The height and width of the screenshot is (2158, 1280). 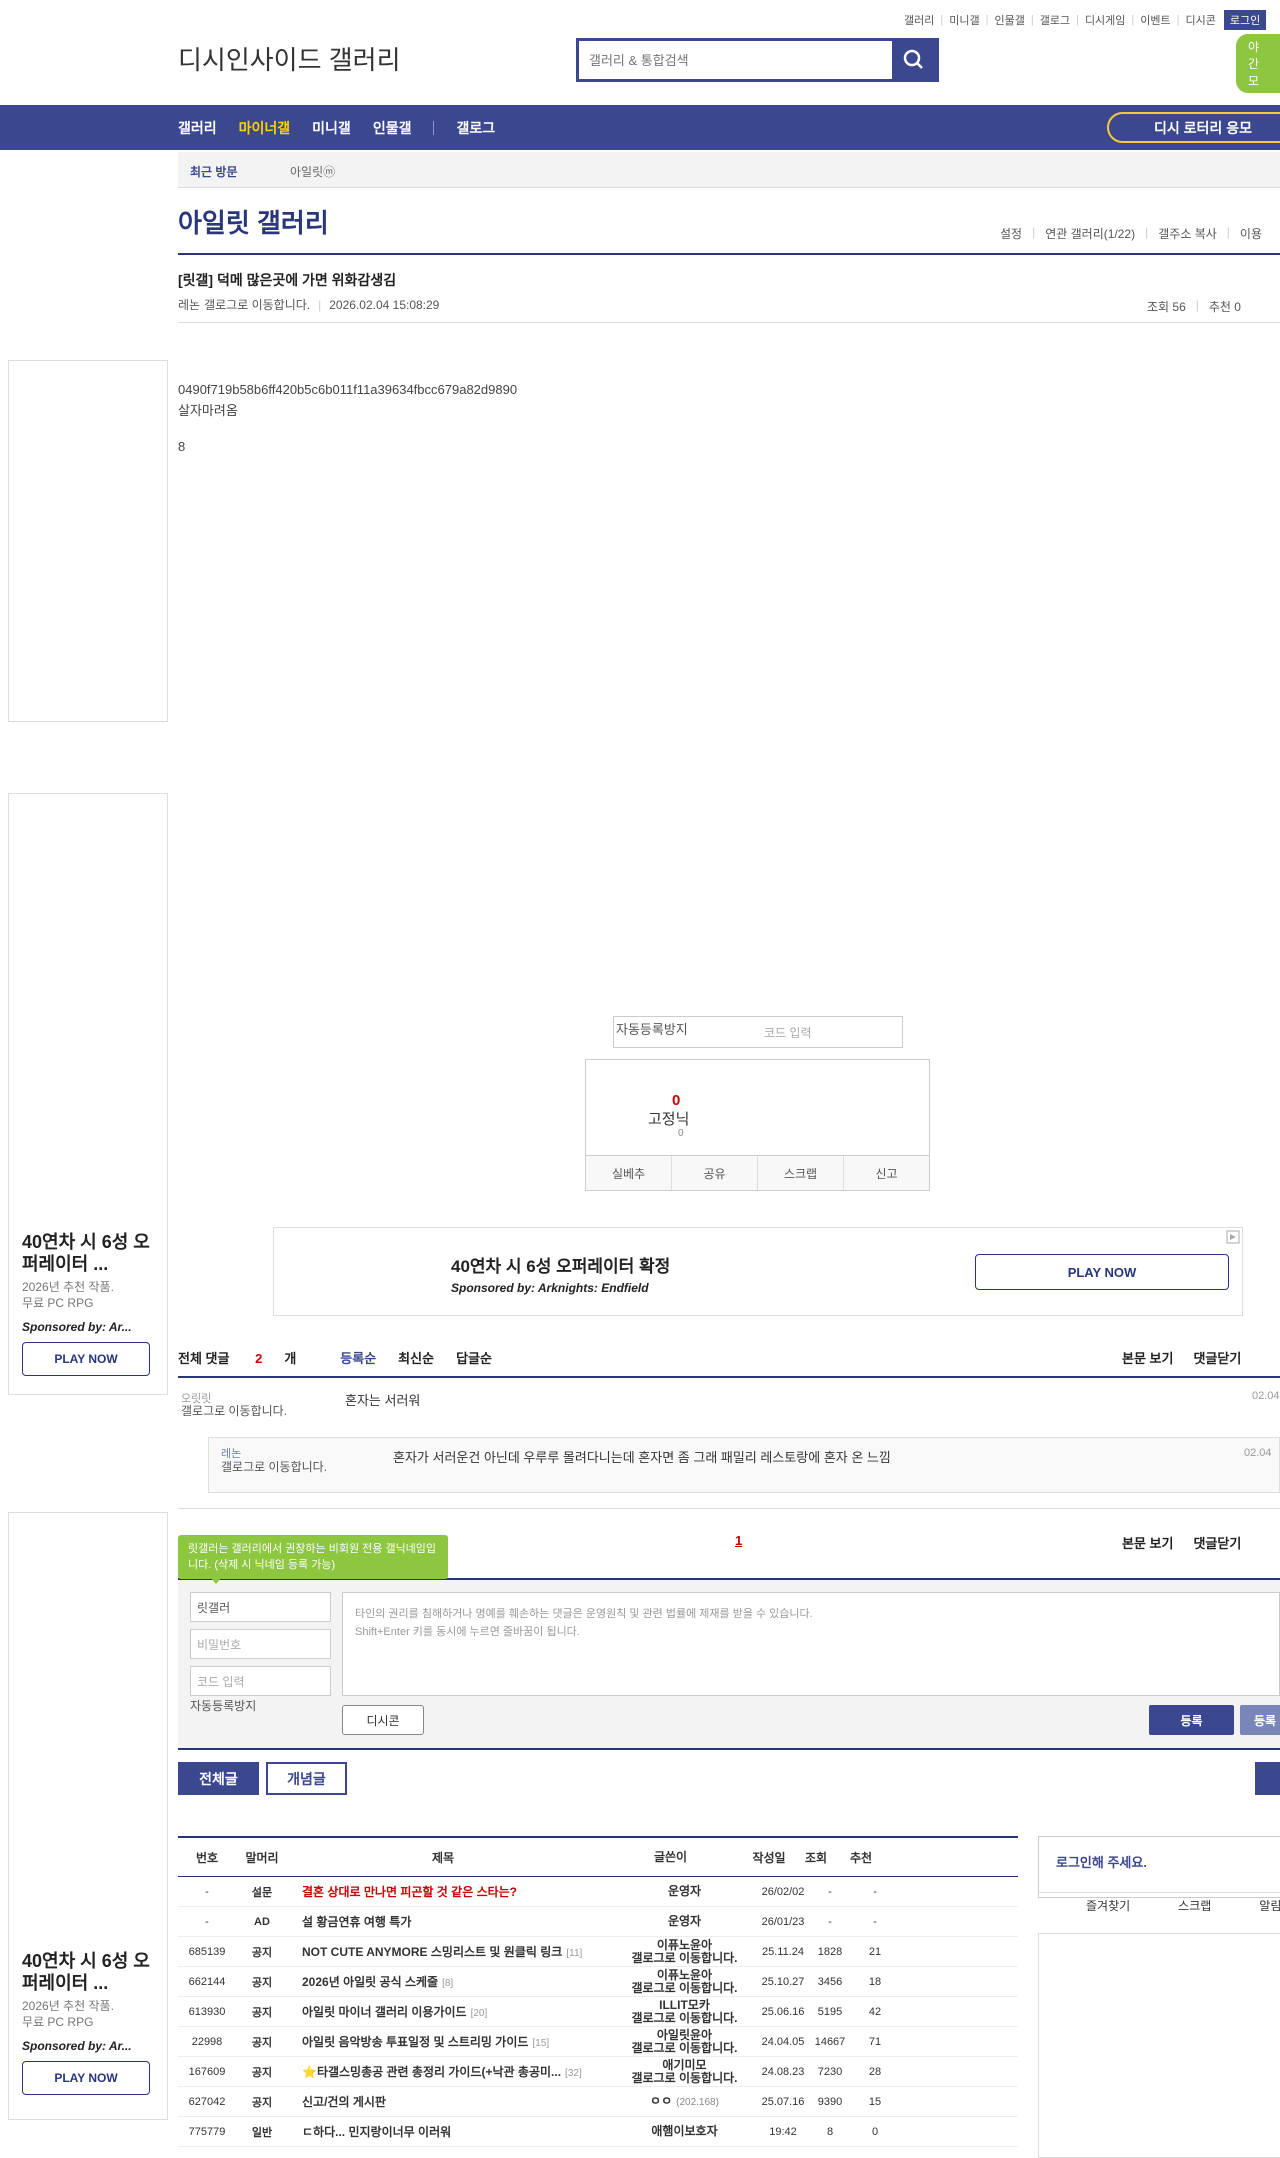 I want to click on row-title: ㄷ하다... 민지랑이너무 이러워, so click(x=450, y=2131).